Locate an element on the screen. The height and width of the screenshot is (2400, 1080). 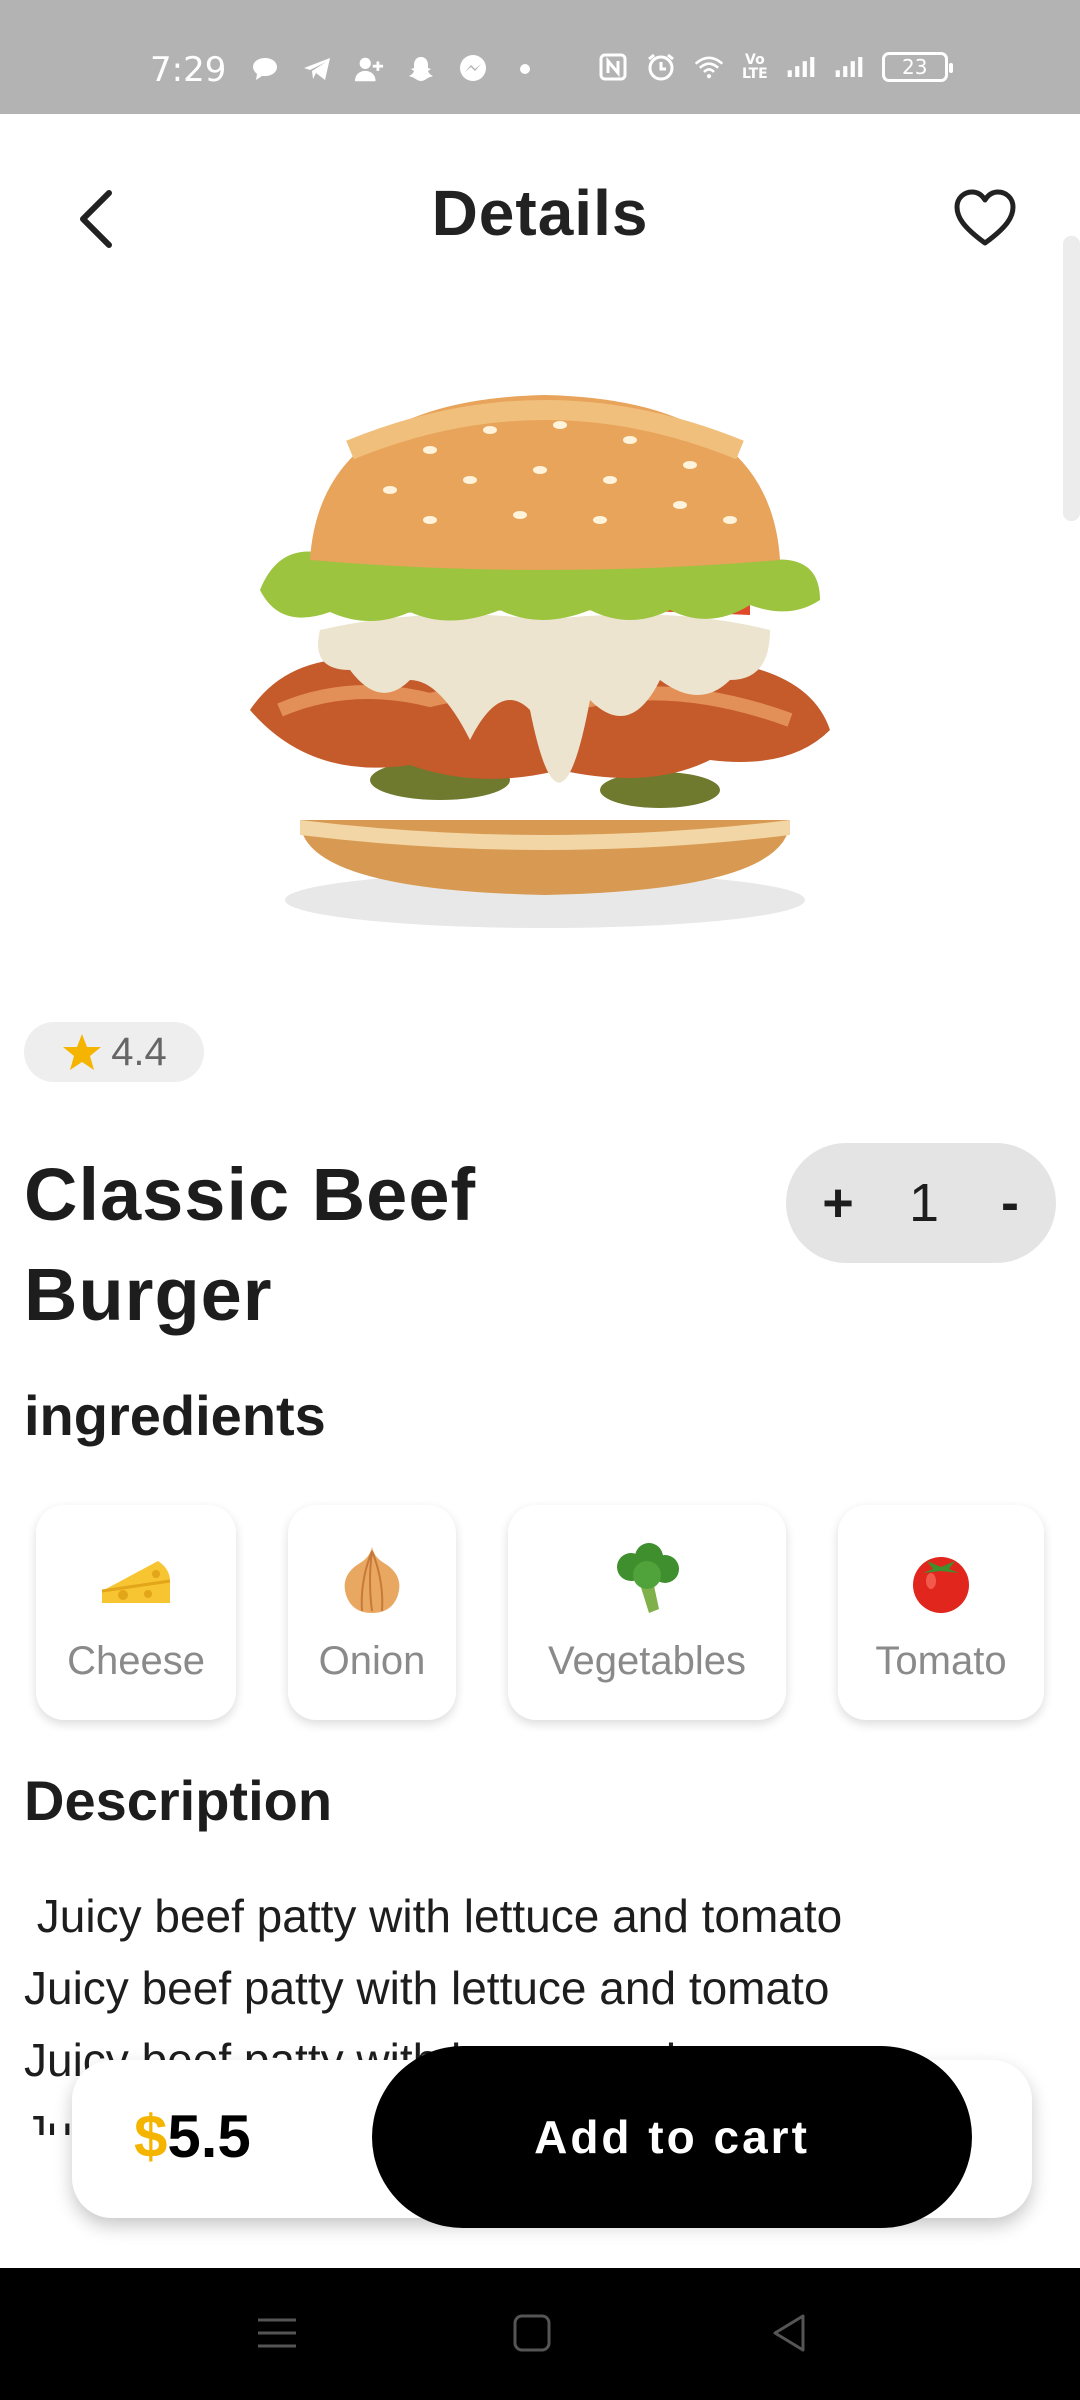
system-nav-bar is located at coordinates (540, 2334).